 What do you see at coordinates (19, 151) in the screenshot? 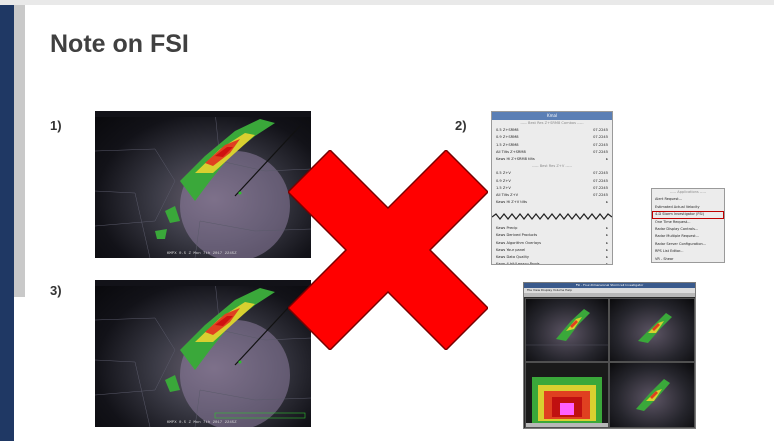
I see `sidebar-accent-gray` at bounding box center [19, 151].